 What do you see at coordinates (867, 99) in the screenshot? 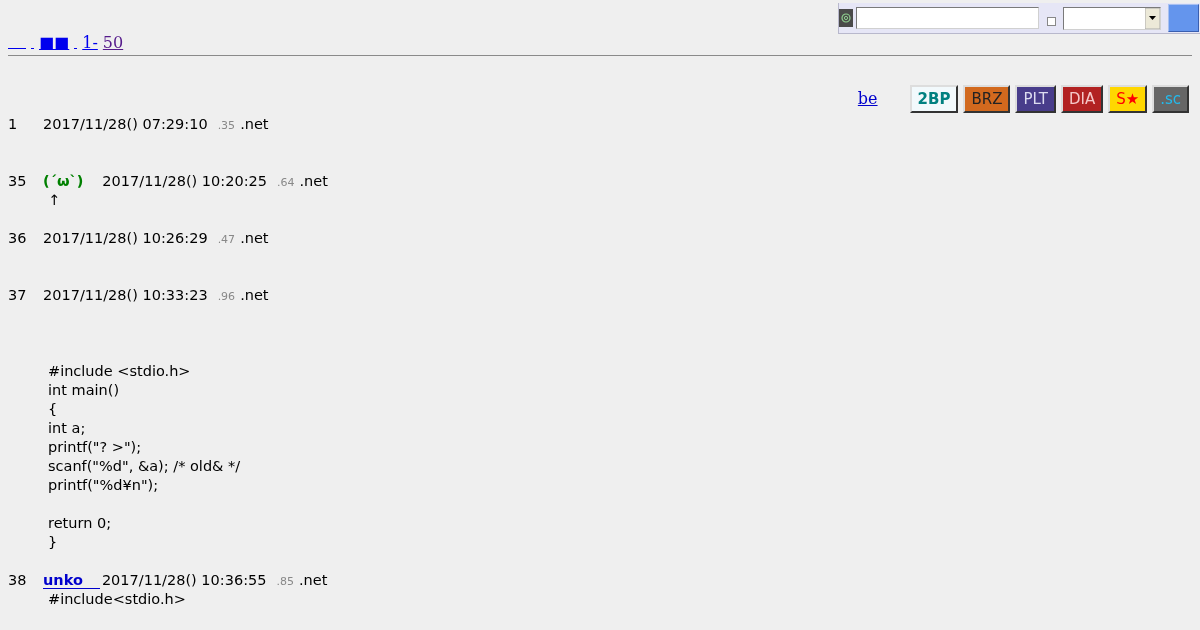
I see `board-link: be` at bounding box center [867, 99].